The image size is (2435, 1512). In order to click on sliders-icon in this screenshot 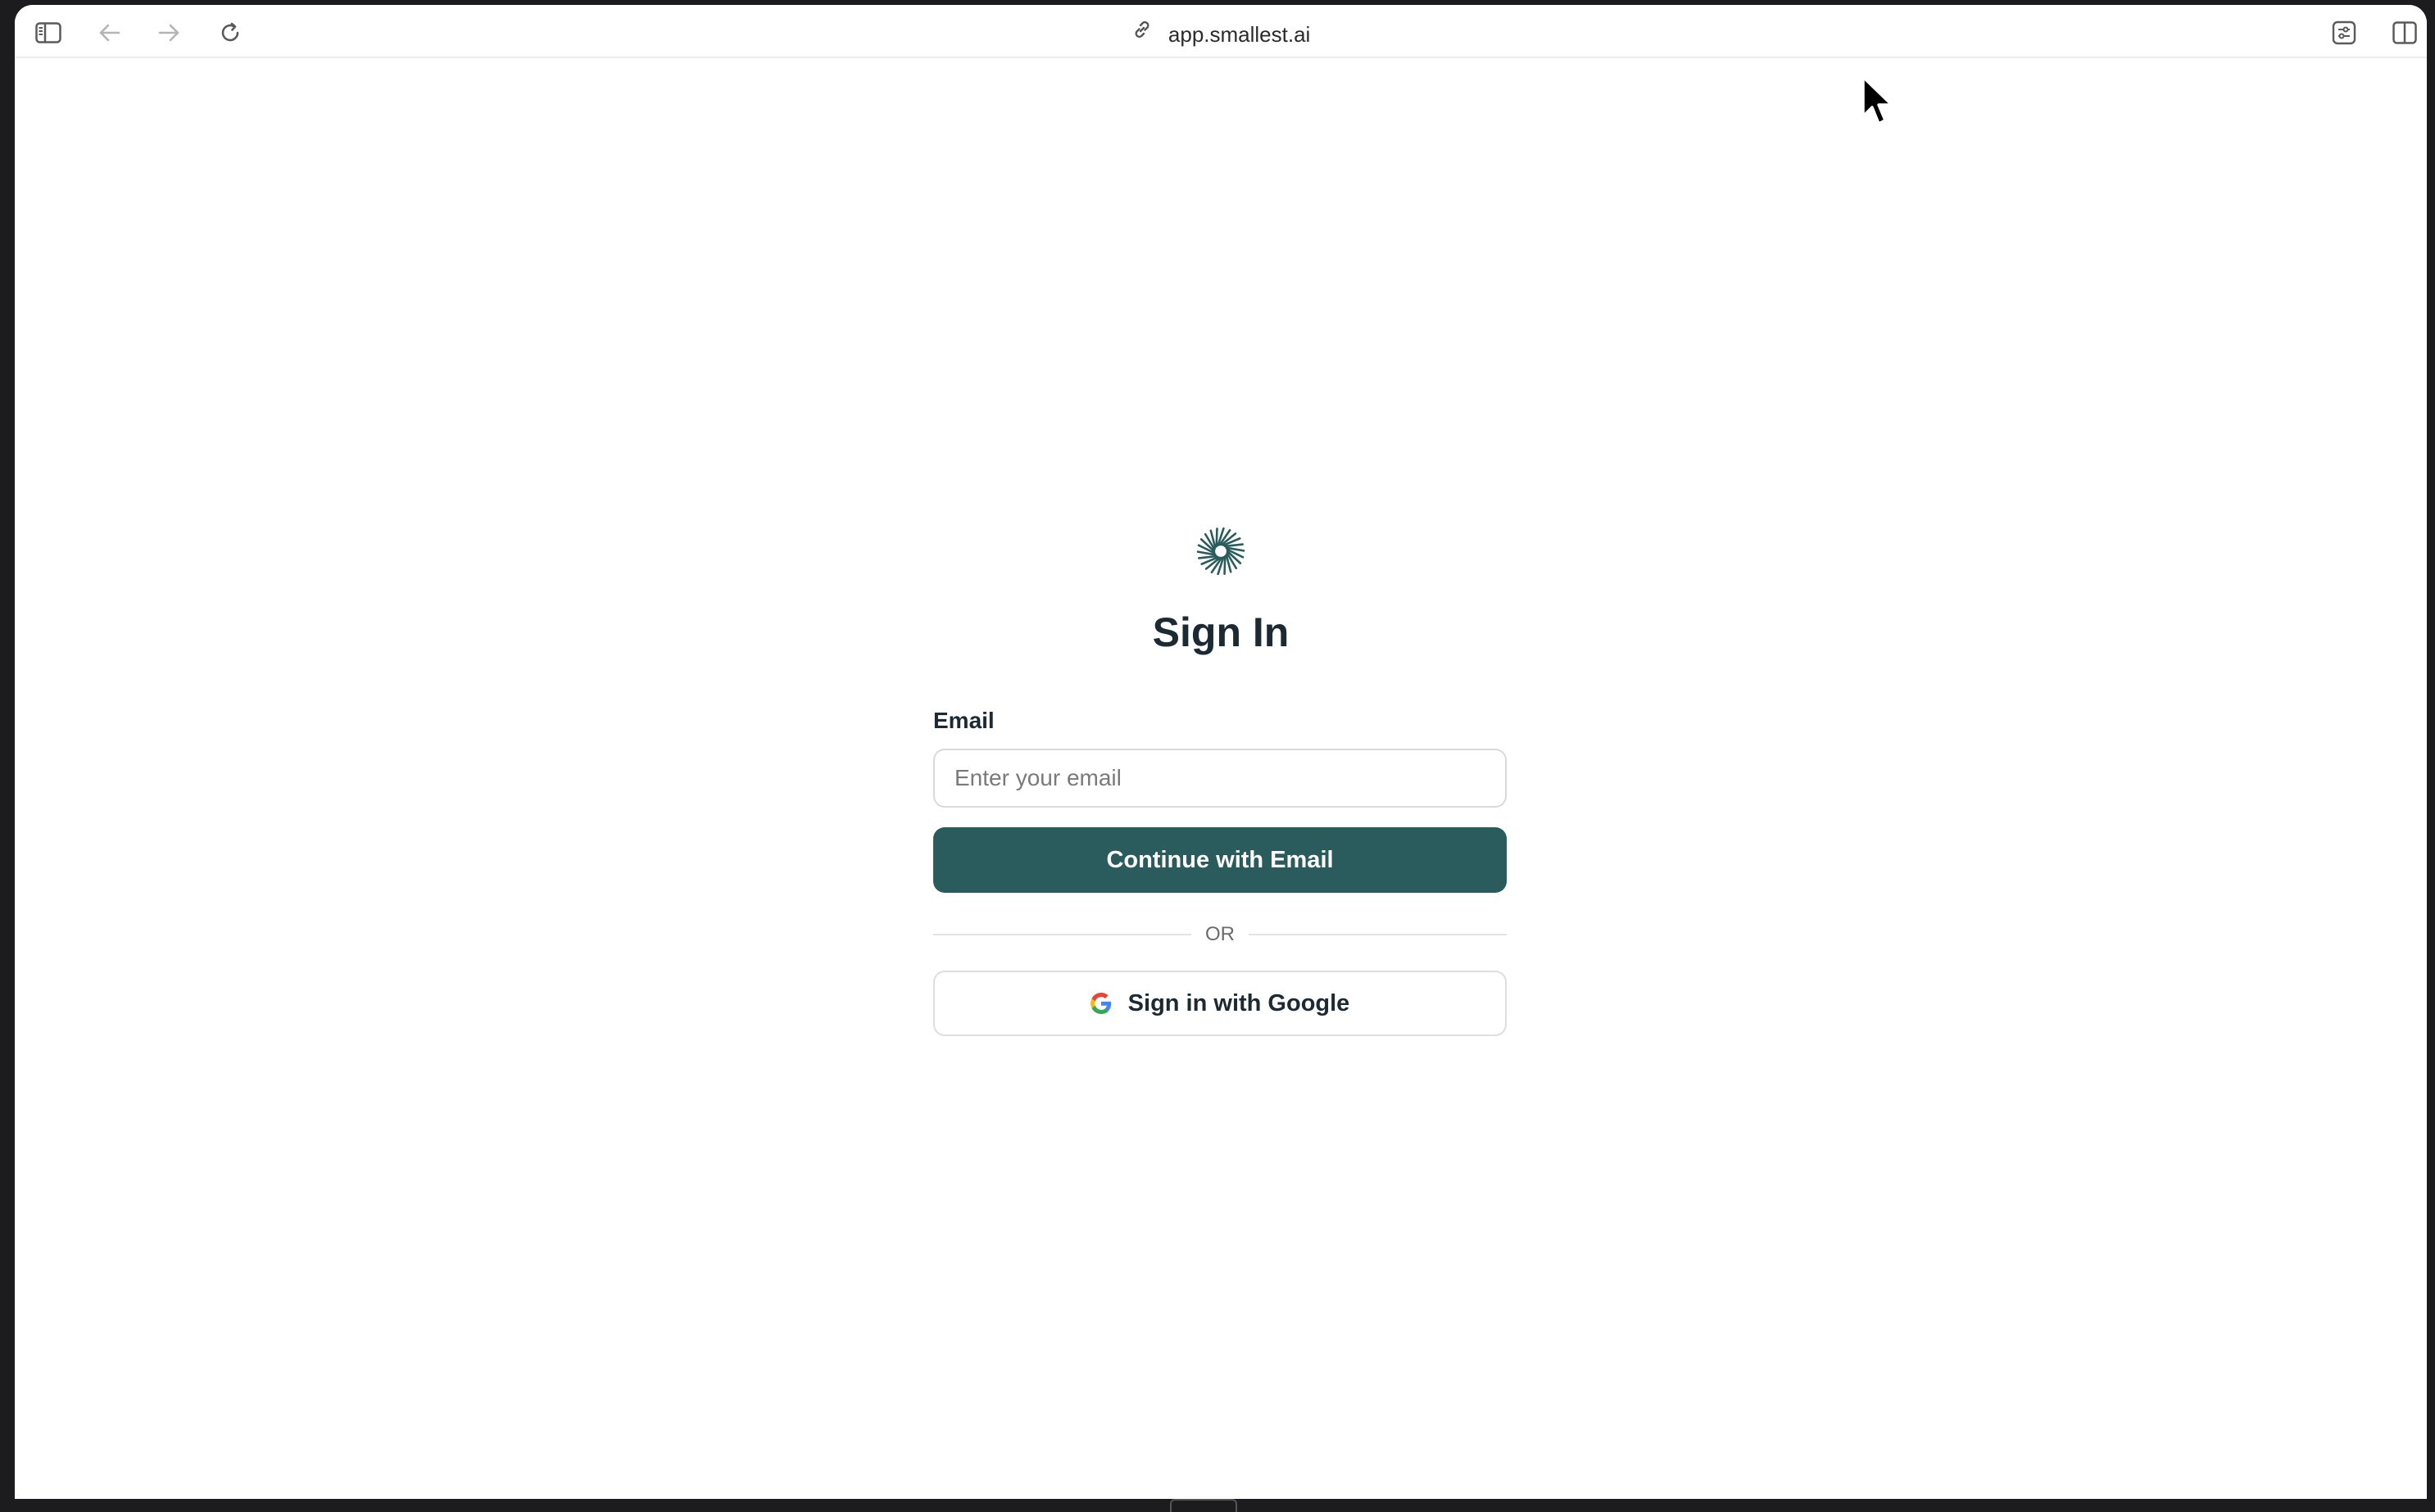, I will do `click(2344, 33)`.